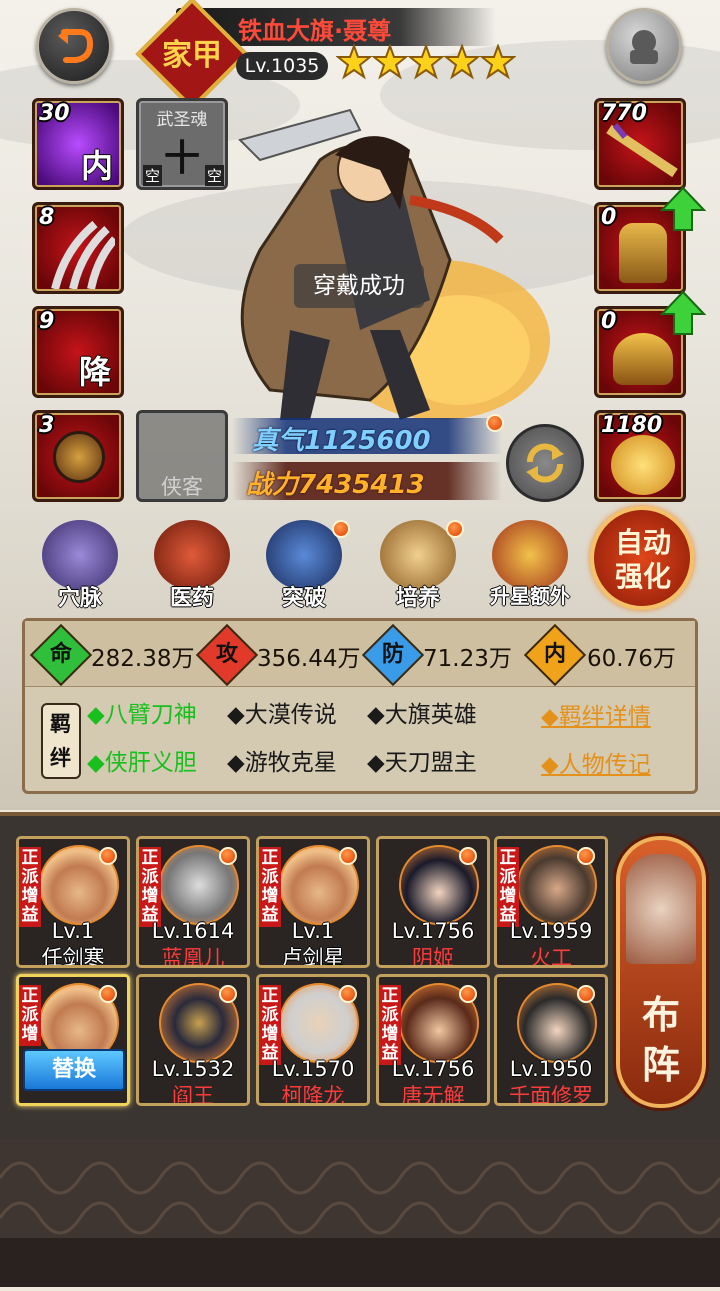 The image size is (720, 1291). Describe the element at coordinates (433, 1040) in the screenshot. I see `hero-card: 正派增益 Lv.1756 唐无解` at that location.